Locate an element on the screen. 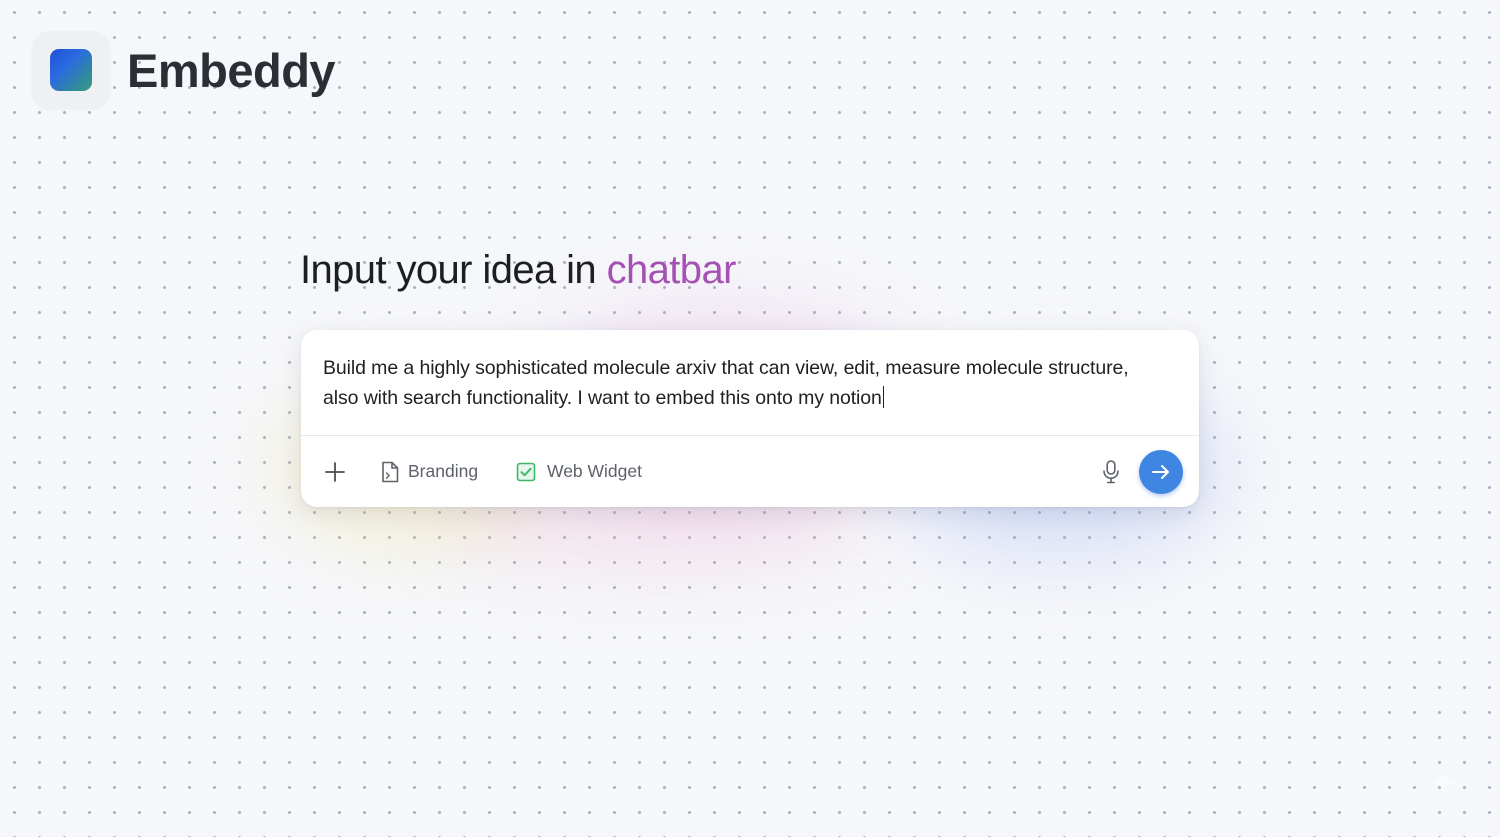 Image resolution: width=1500 pixels, height=837 pixels. page-headline: Input your idea in chatbar is located at coordinates (518, 270).